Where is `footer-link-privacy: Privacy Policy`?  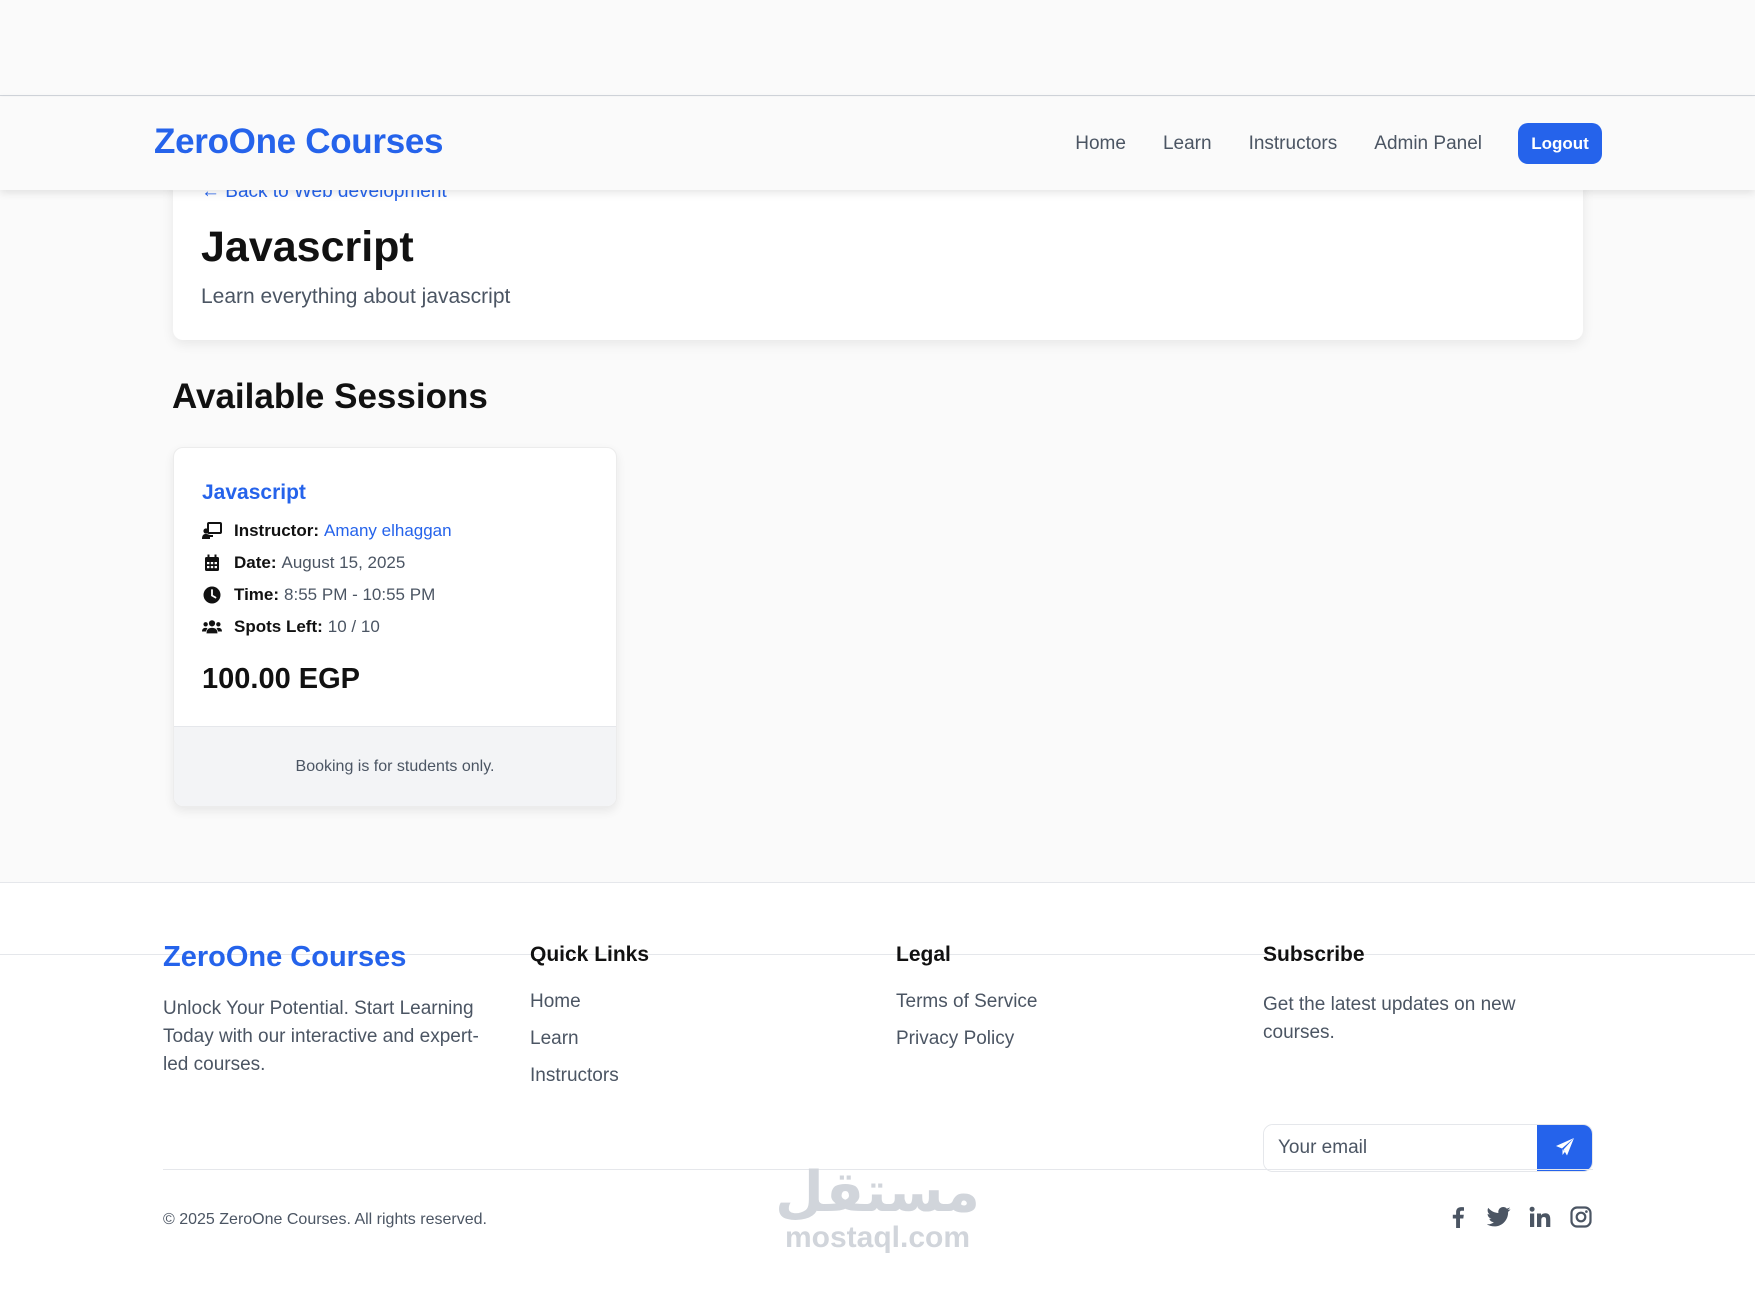
footer-link-privacy: Privacy Policy is located at coordinates (966, 1039).